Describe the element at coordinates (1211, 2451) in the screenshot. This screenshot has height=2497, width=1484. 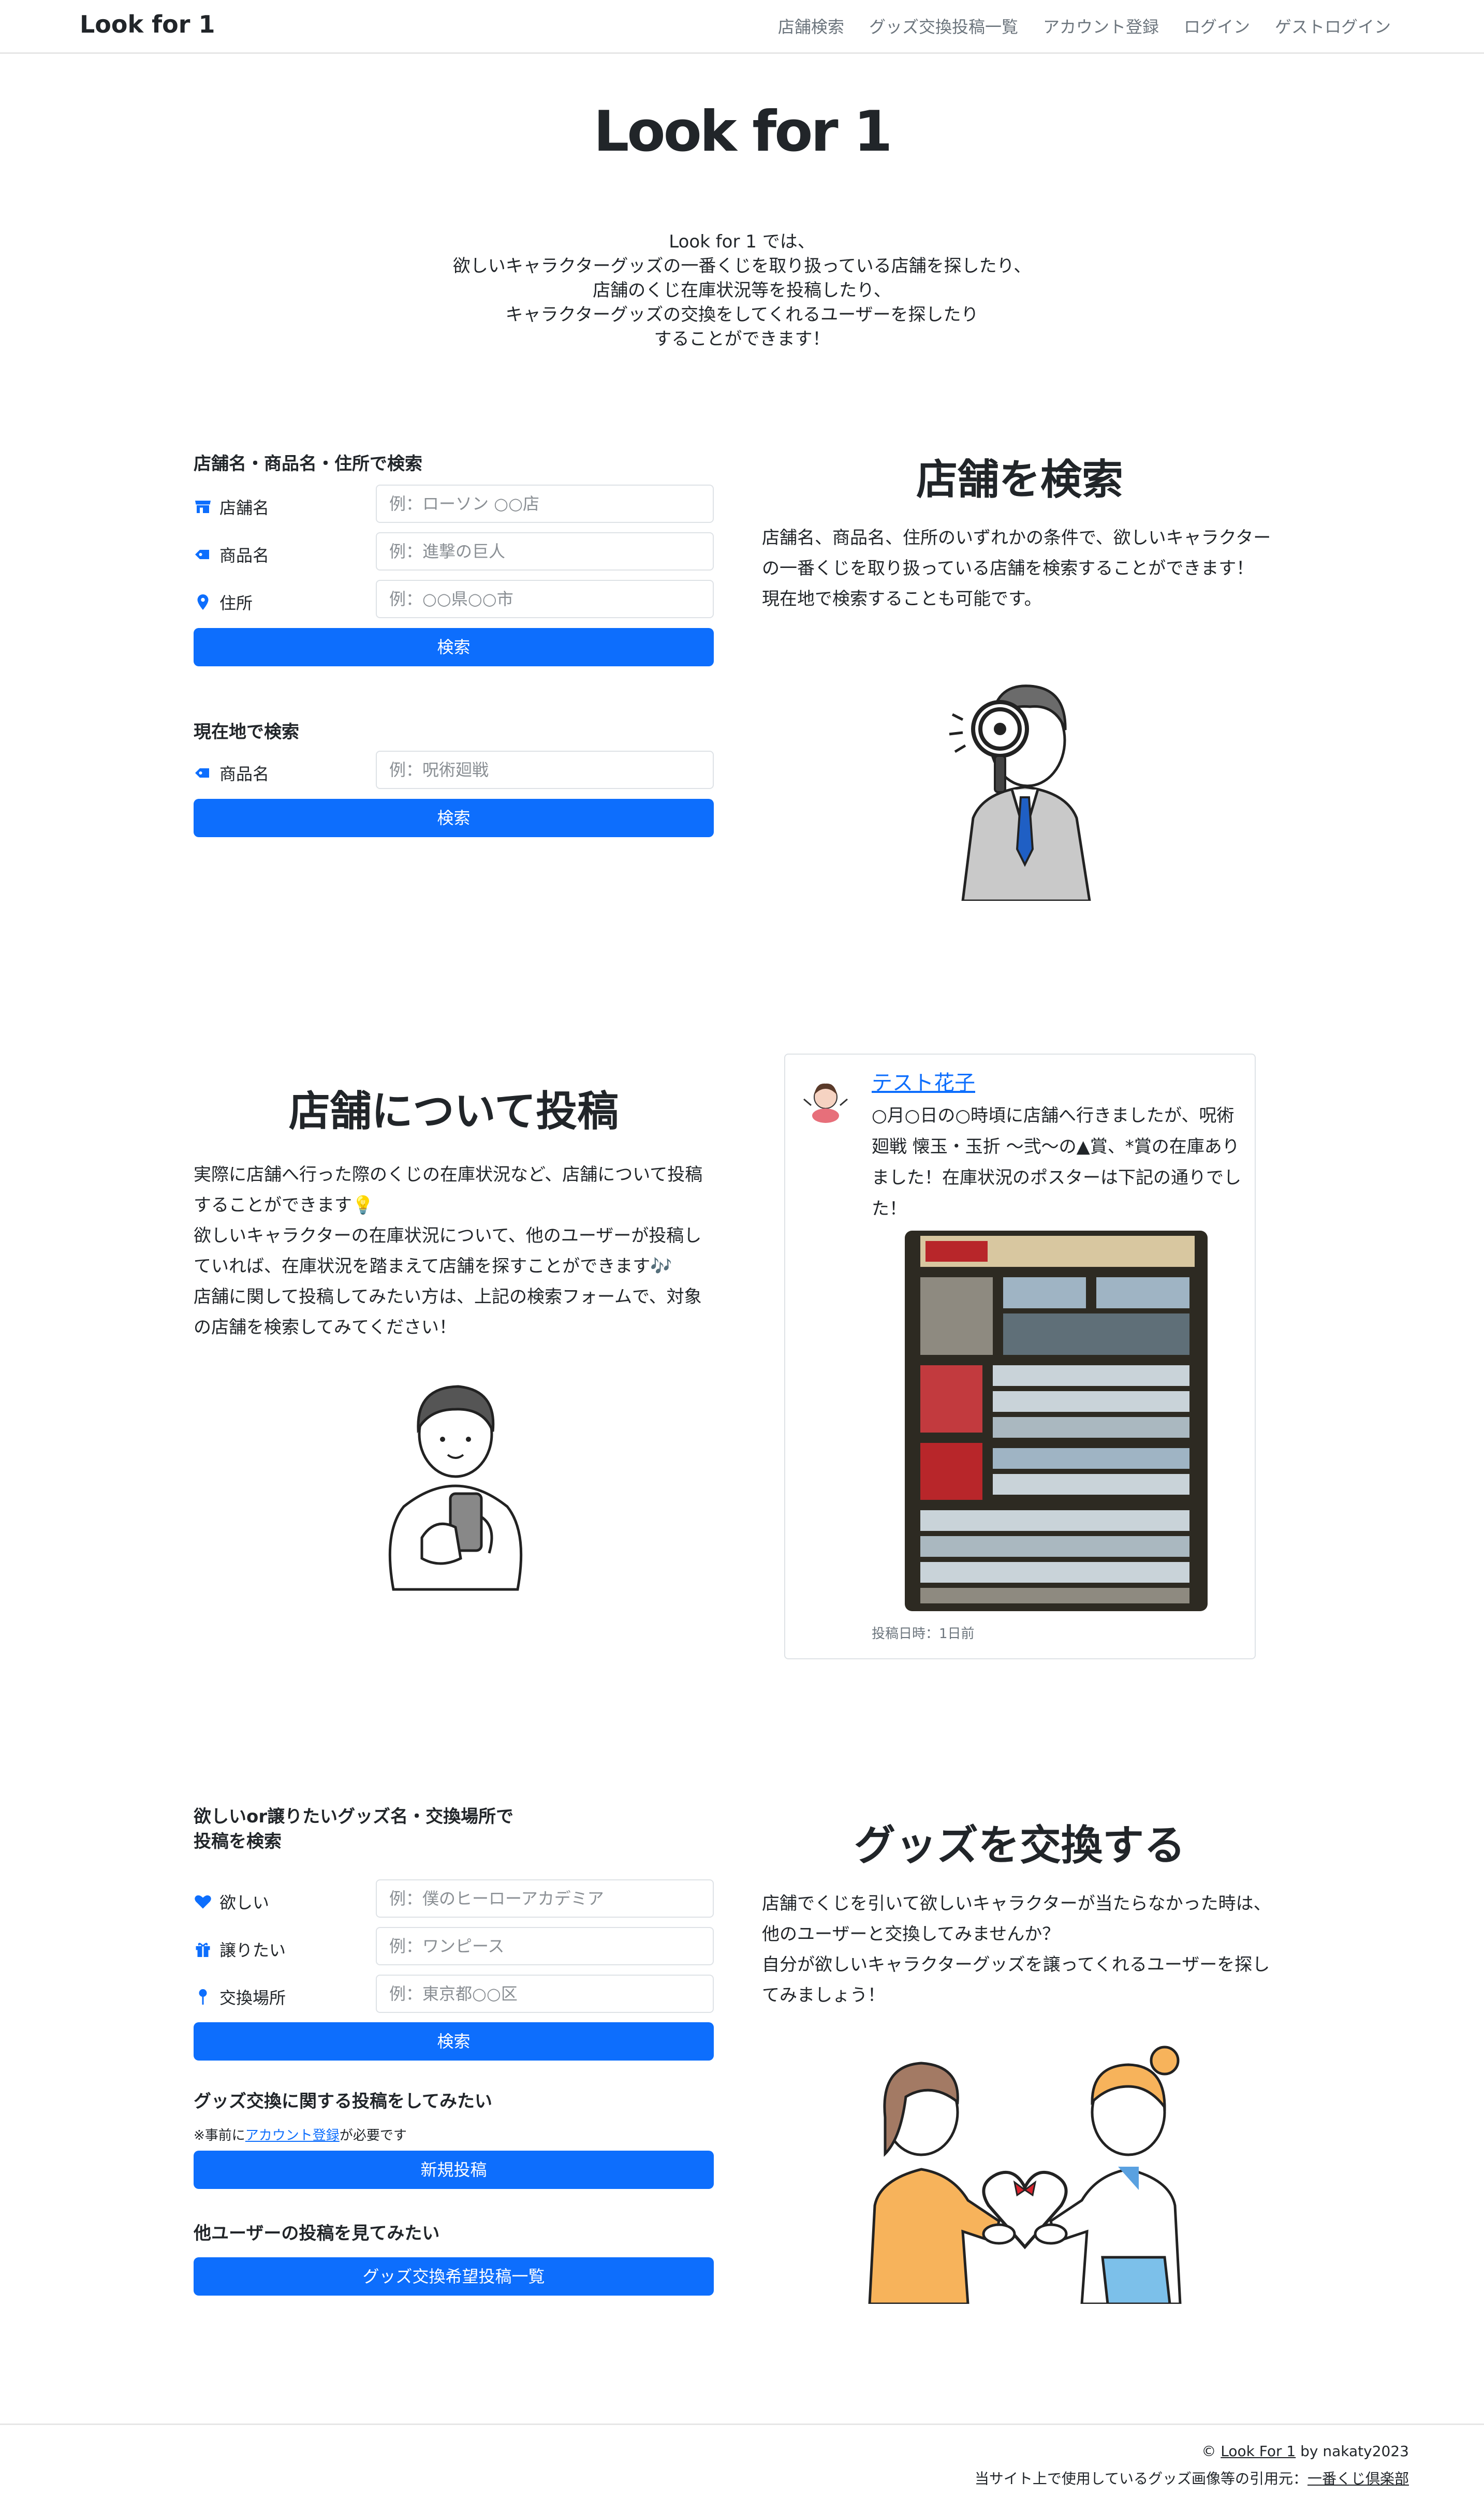
I see `copyright-prefix: ©` at that location.